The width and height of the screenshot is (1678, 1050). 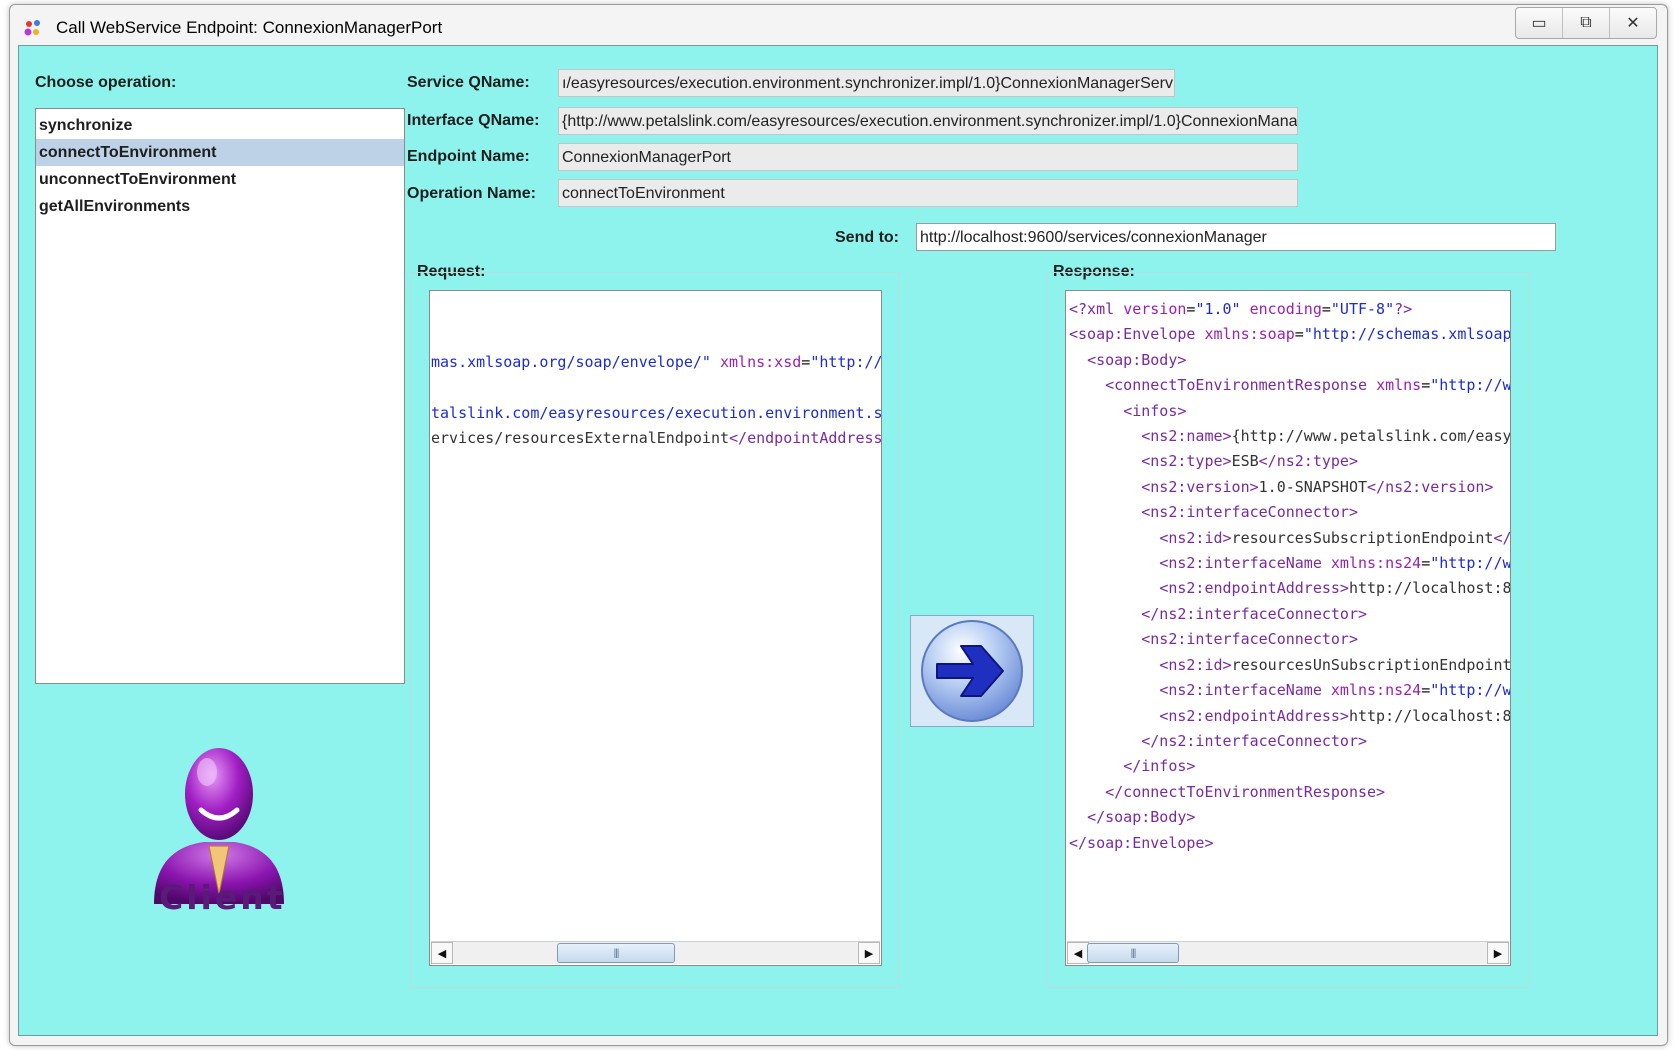 I want to click on endpoint-name-field: ConnexionManagerPort, so click(x=928, y=157).